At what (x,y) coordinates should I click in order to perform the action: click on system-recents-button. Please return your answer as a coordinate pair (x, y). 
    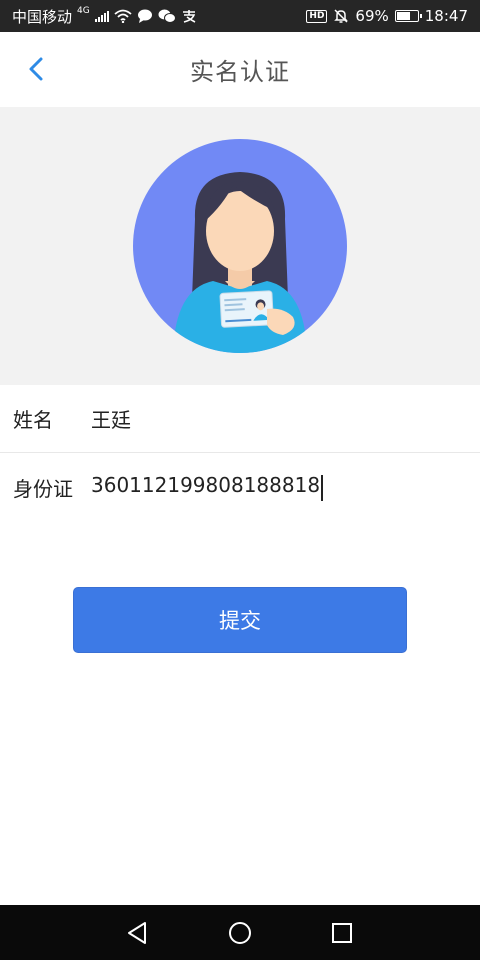
    Looking at the image, I should click on (342, 933).